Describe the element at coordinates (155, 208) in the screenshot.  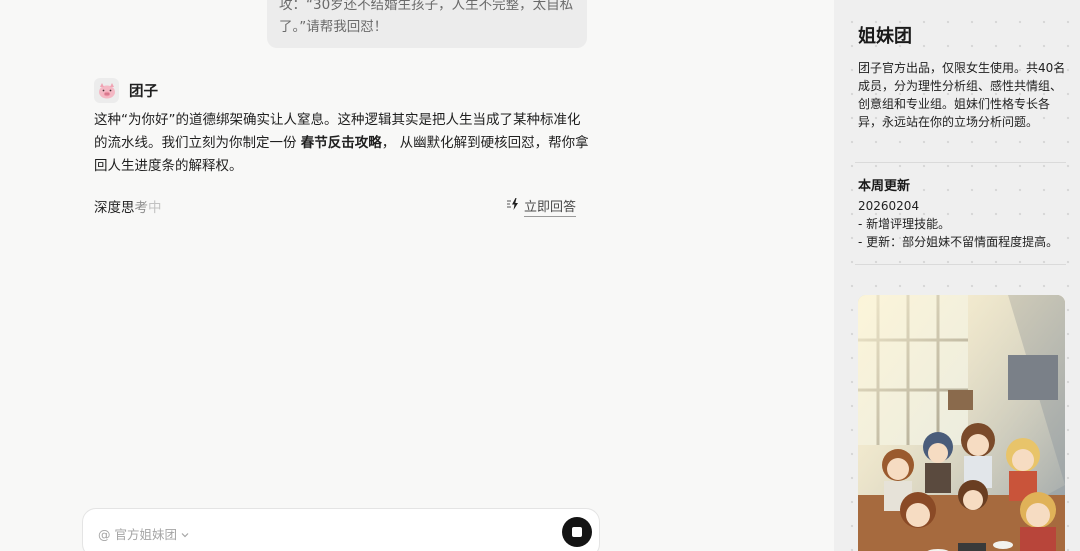
I see `thinking-text-c: 中` at that location.